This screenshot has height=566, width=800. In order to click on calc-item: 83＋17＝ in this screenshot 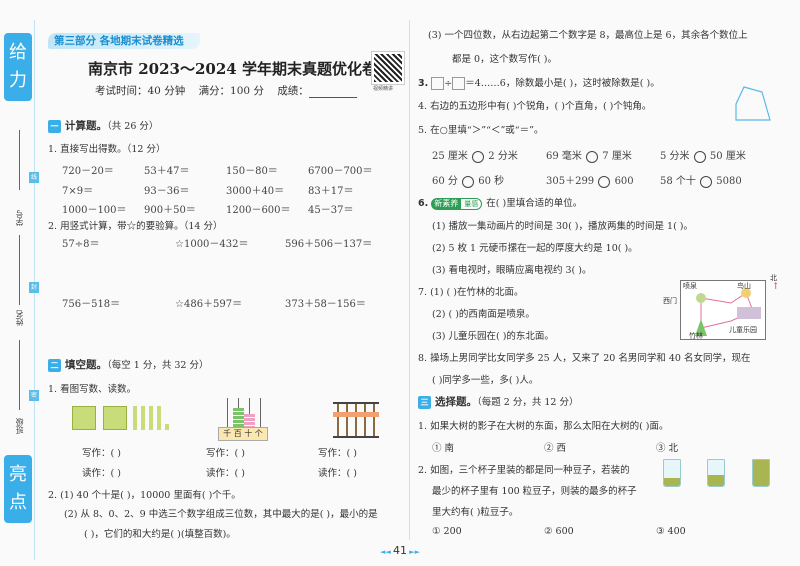, I will do `click(331, 191)`.